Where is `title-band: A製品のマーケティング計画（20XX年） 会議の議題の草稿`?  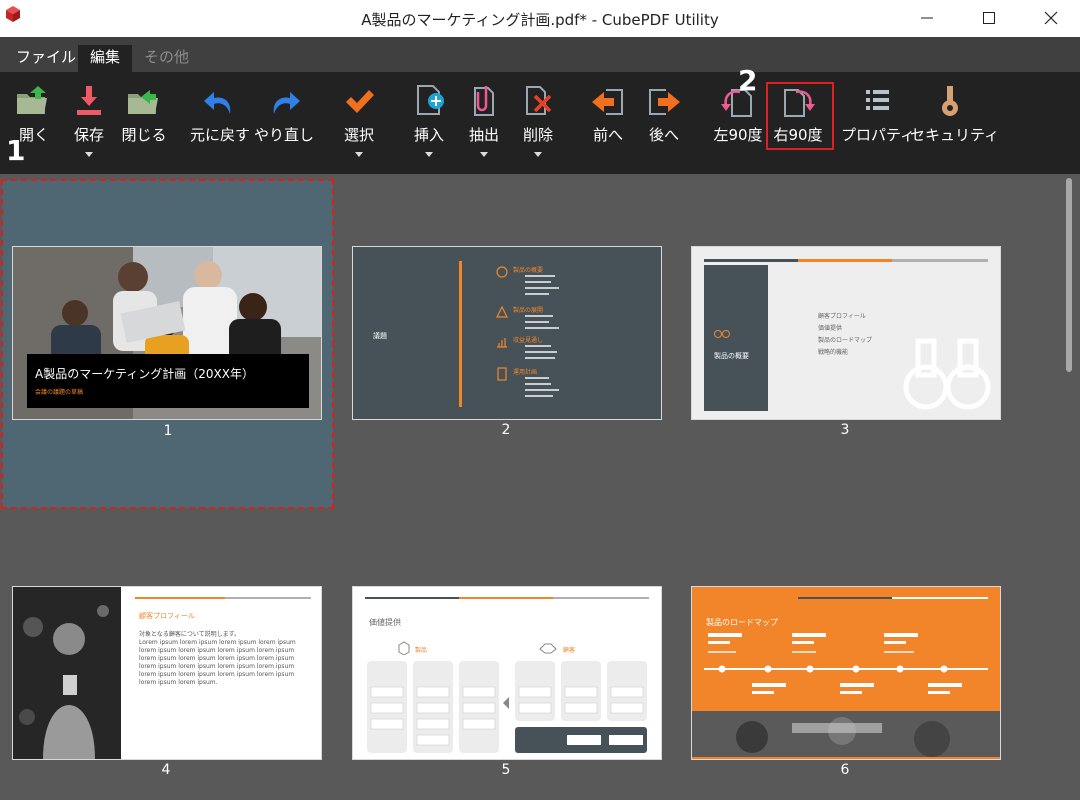
title-band: A製品のマーケティング計画（20XX年） 会議の議題の草稿 is located at coordinates (168, 381).